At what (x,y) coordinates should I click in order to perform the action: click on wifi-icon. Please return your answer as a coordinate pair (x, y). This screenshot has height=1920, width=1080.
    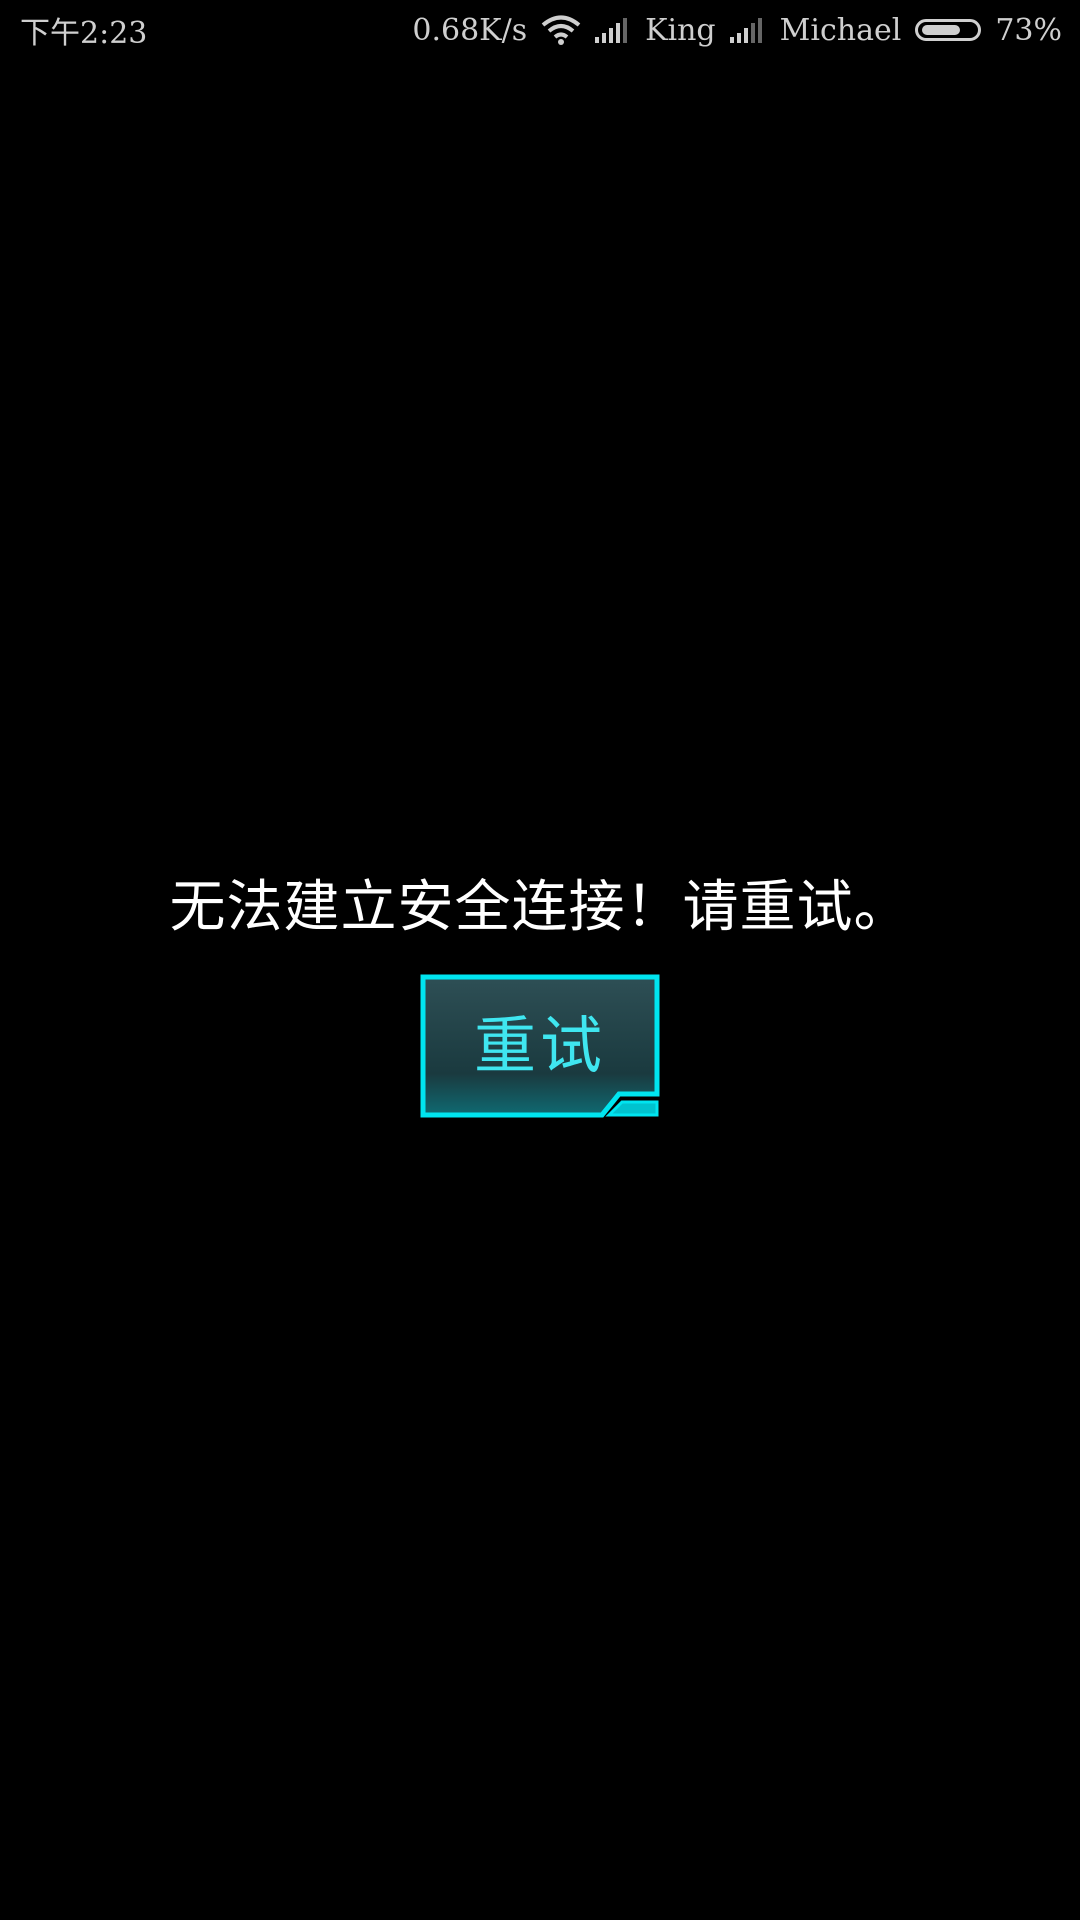
    Looking at the image, I should click on (561, 30).